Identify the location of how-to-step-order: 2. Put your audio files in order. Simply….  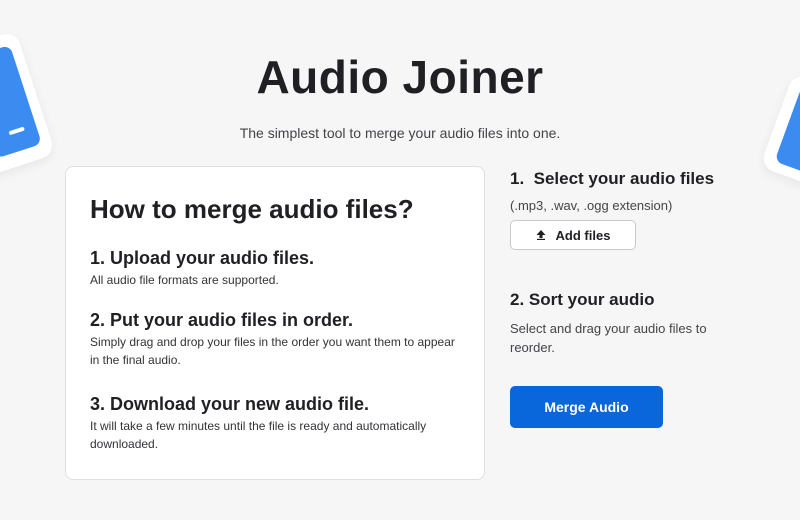
(275, 339).